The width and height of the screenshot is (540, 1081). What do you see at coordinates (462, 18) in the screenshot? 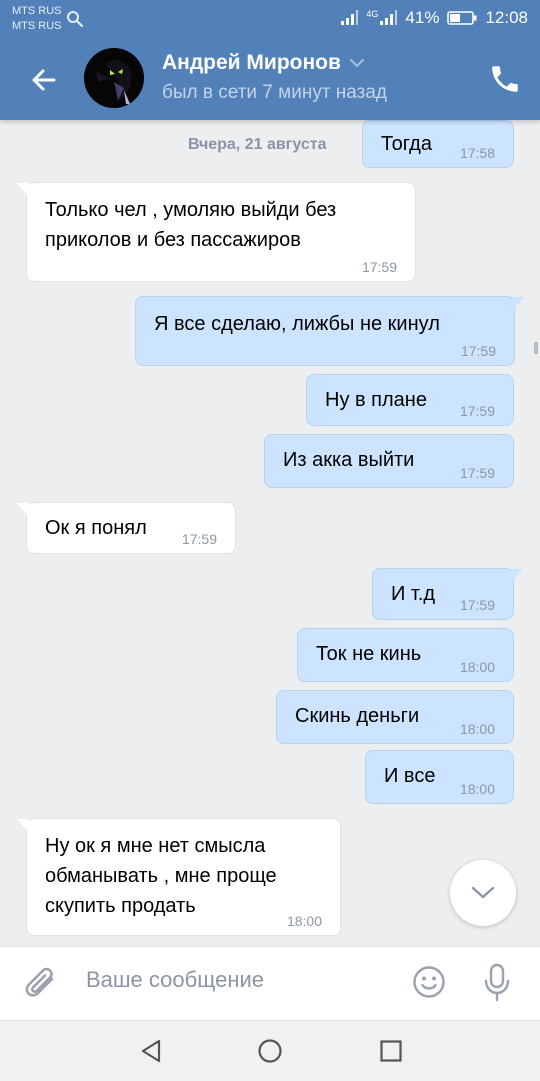
I see `battery-icon` at bounding box center [462, 18].